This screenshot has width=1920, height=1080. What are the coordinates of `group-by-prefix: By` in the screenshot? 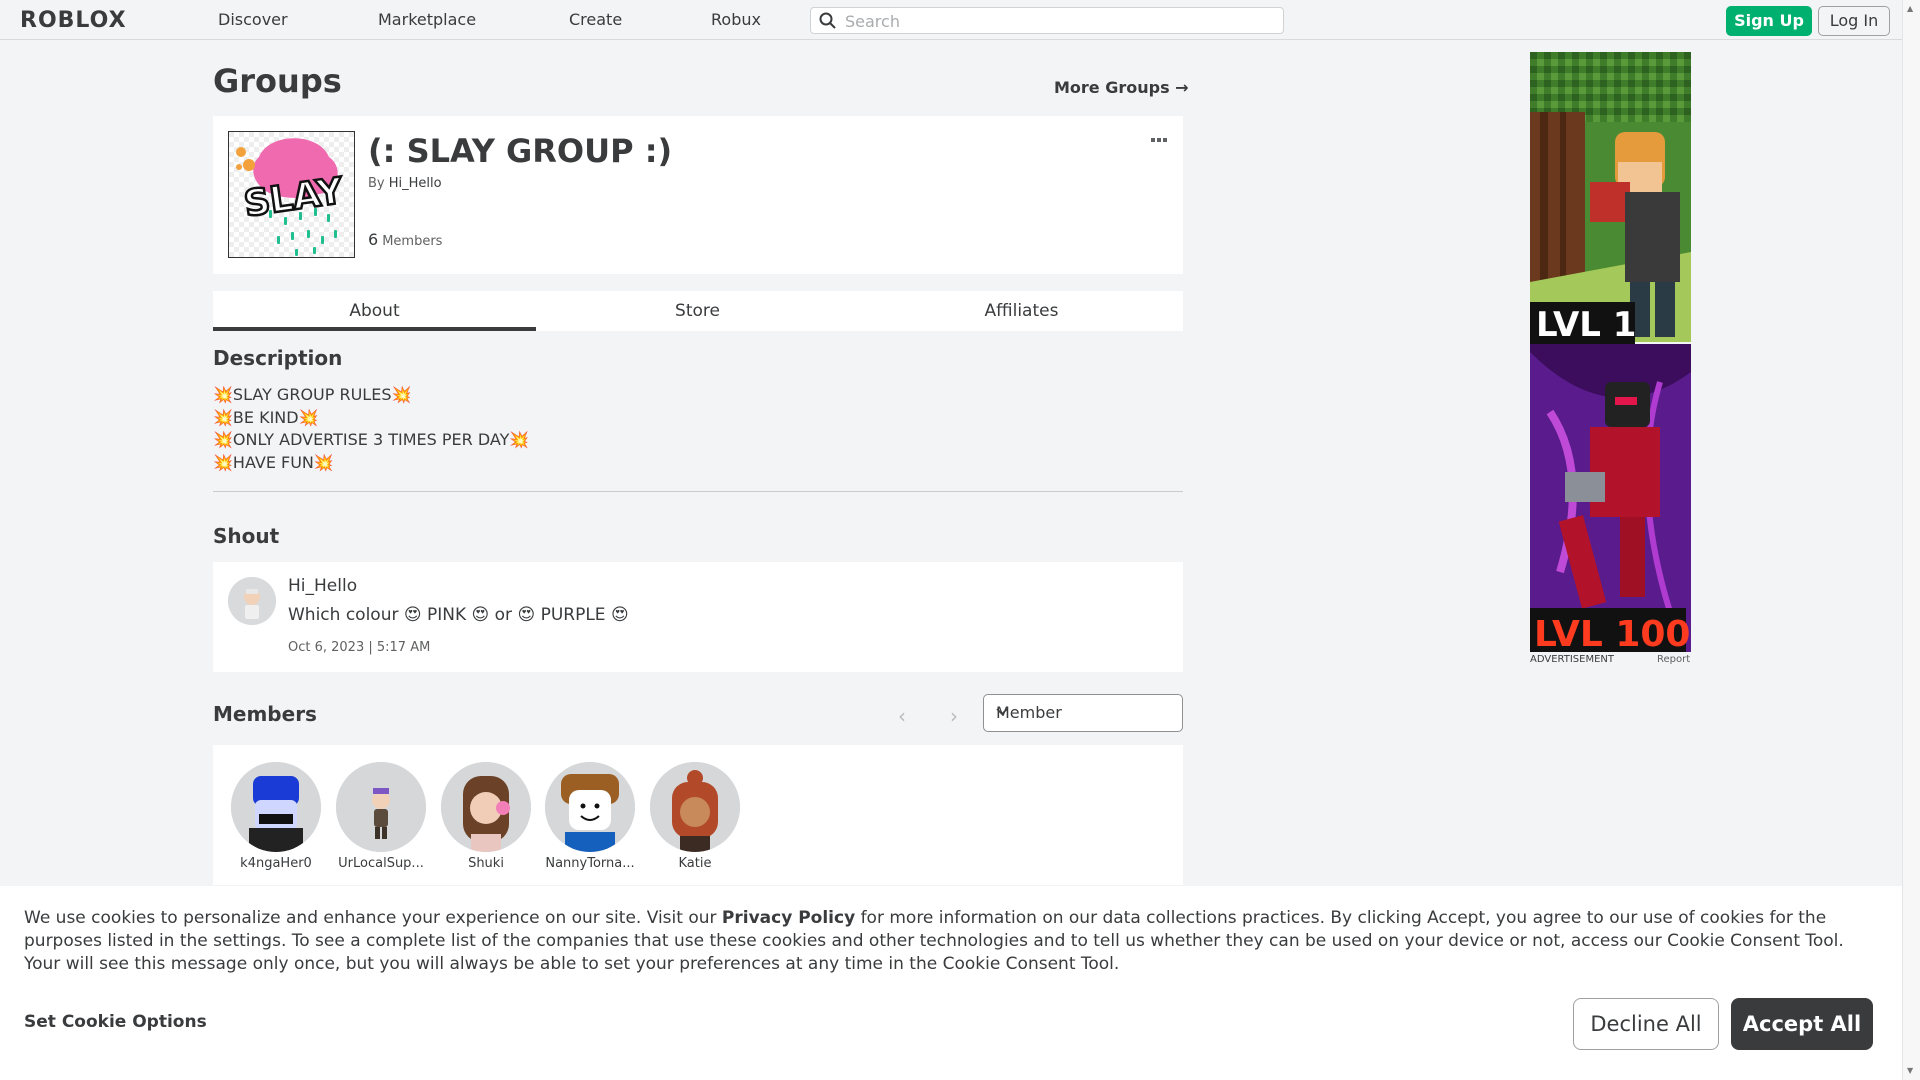 It's located at (376, 183).